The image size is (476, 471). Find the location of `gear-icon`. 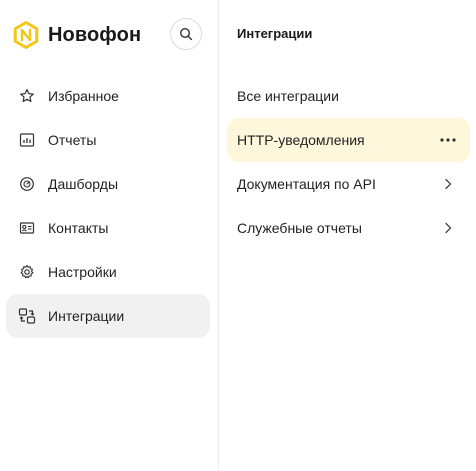

gear-icon is located at coordinates (27, 272).